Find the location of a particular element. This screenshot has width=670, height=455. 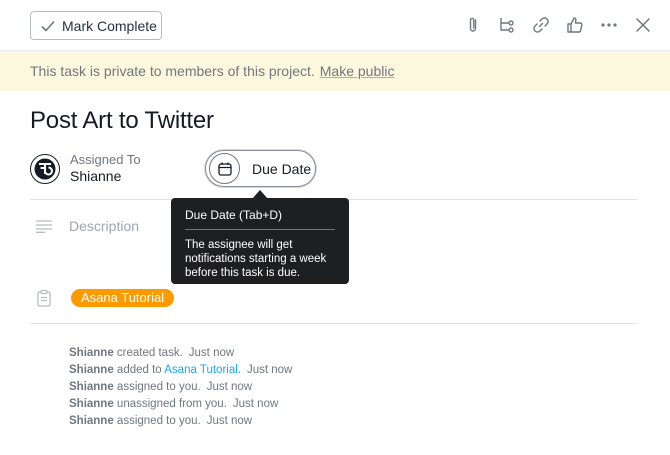

task-title: Post Art to Twitter is located at coordinates (122, 121).